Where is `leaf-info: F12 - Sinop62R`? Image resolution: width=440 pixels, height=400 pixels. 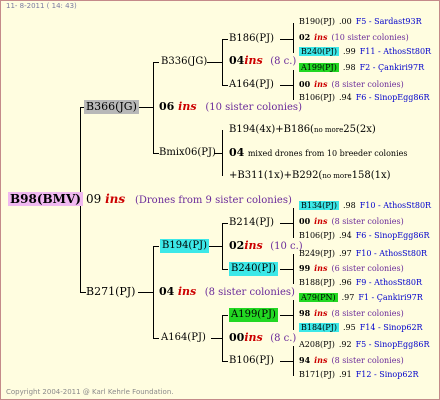
leaf-info: F12 - Sinop62R is located at coordinates (387, 374).